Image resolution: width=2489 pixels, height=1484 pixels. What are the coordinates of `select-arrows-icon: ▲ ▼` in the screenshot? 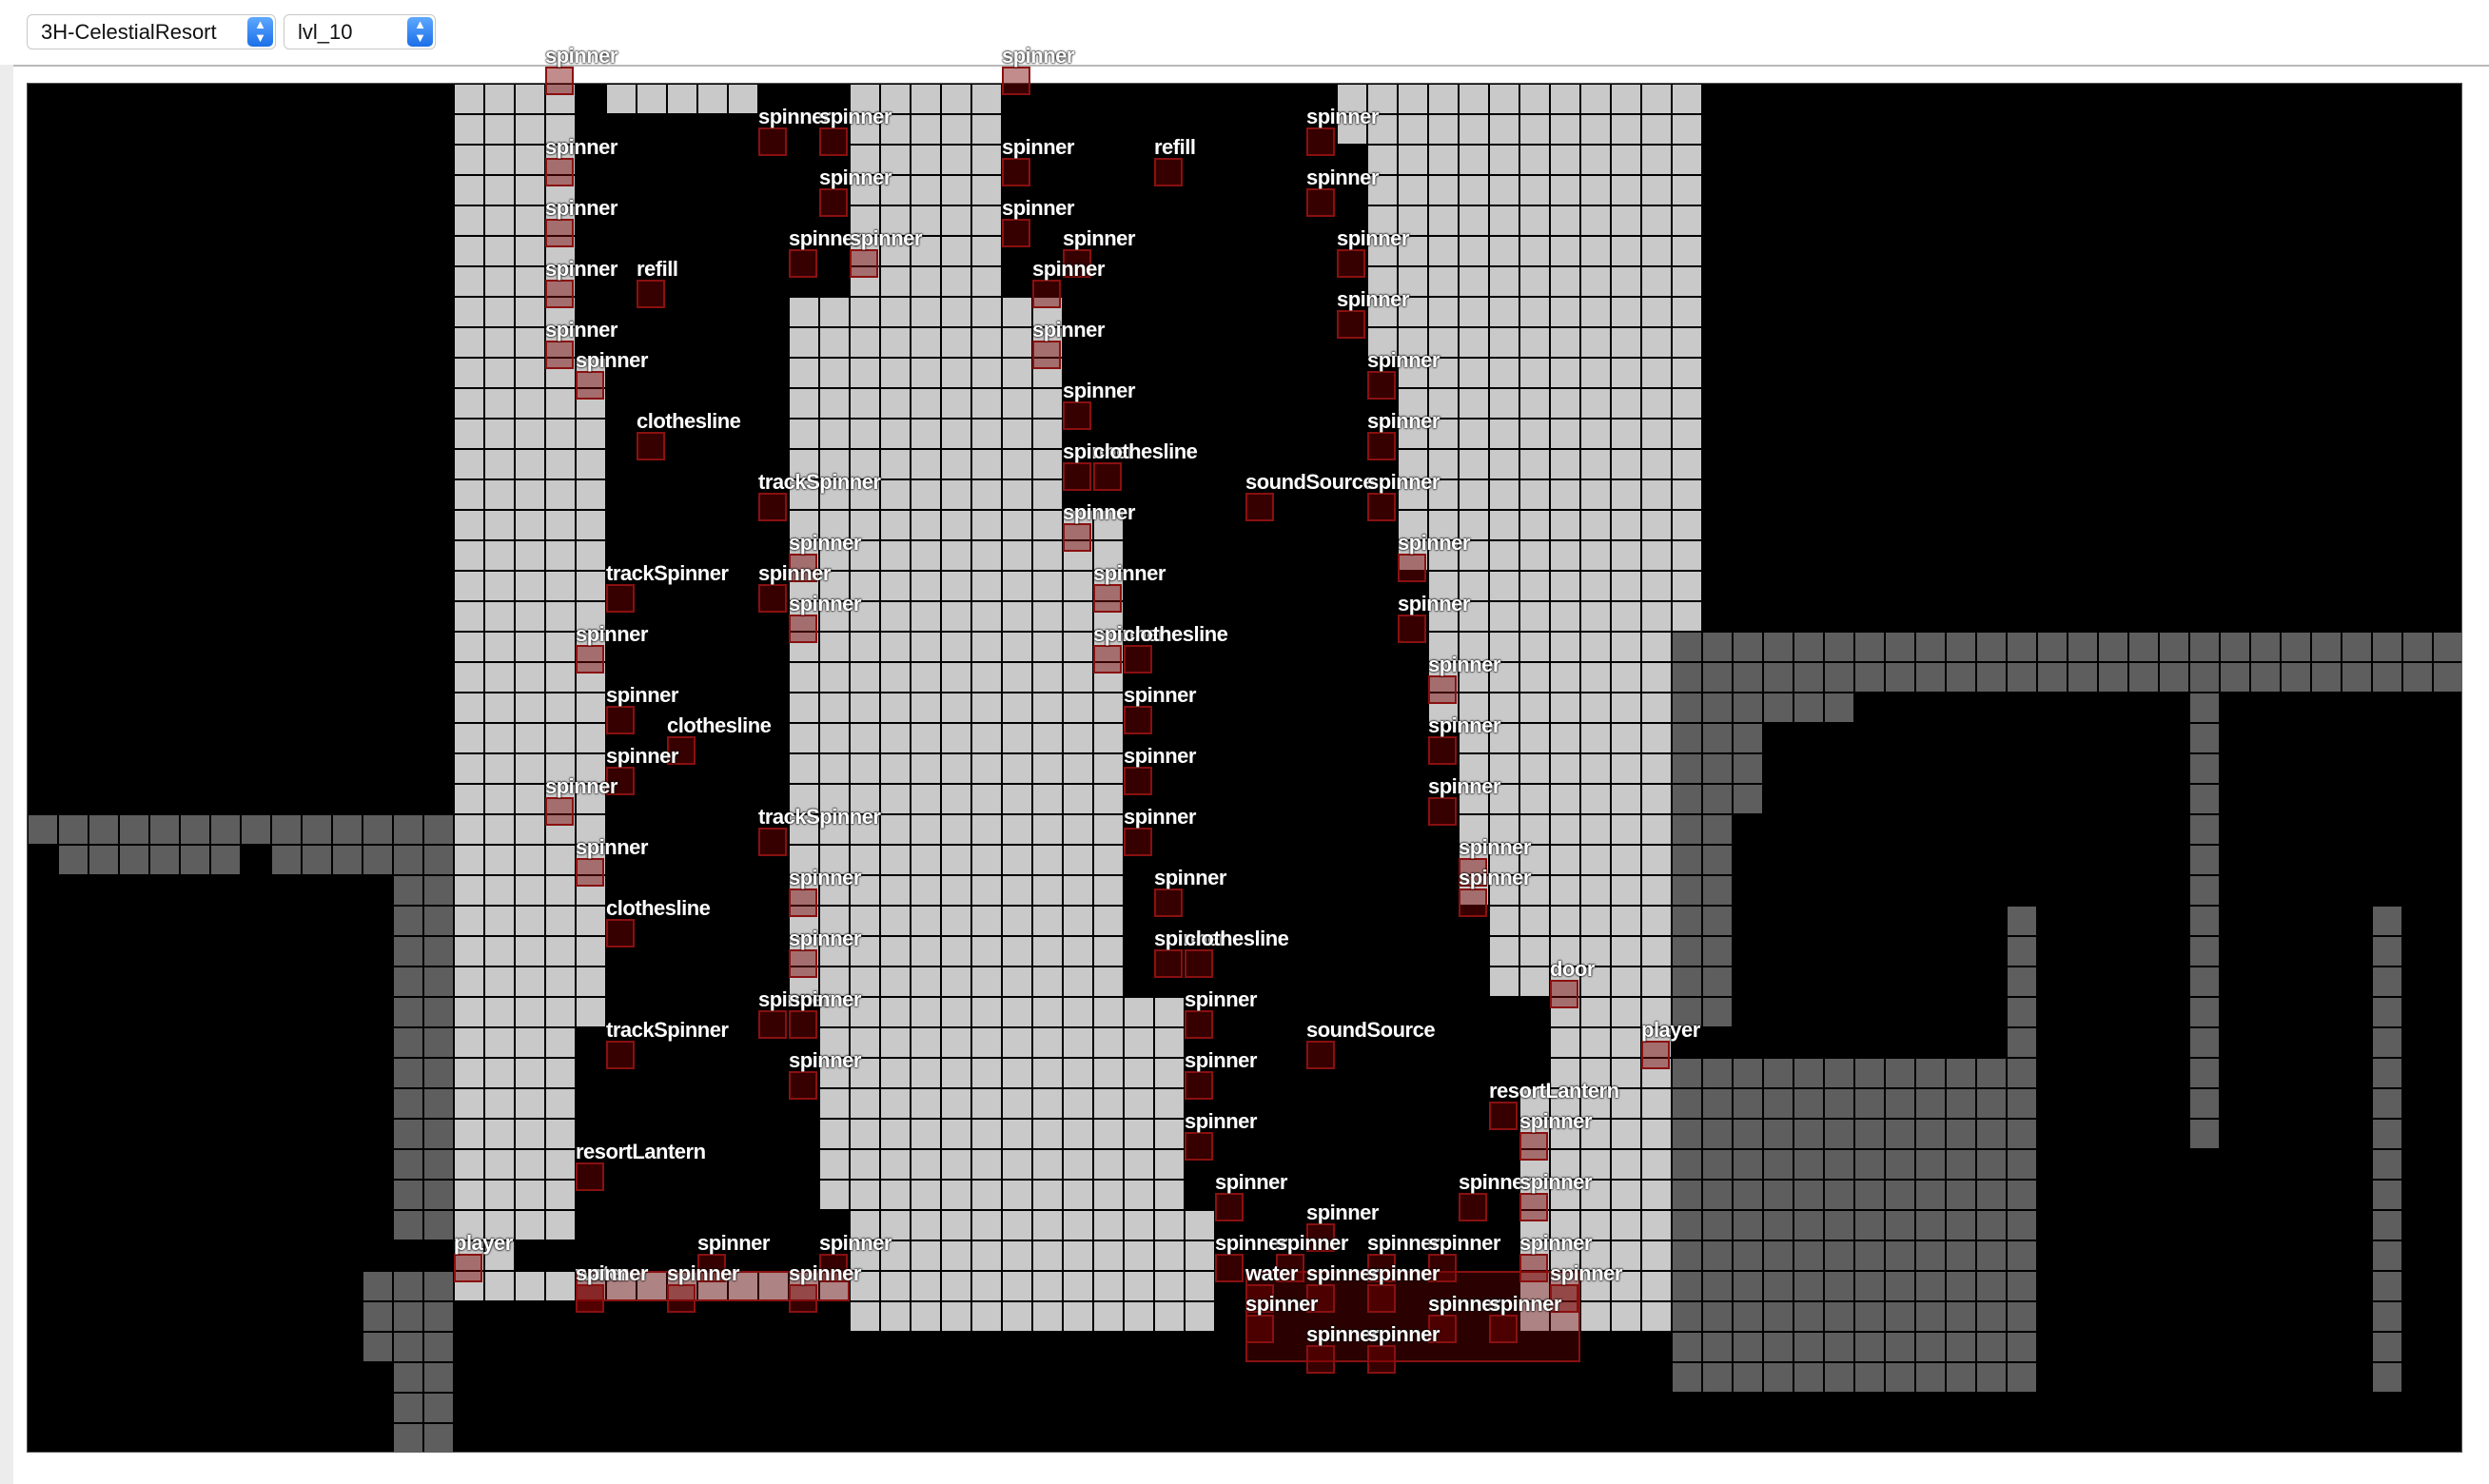 It's located at (420, 32).